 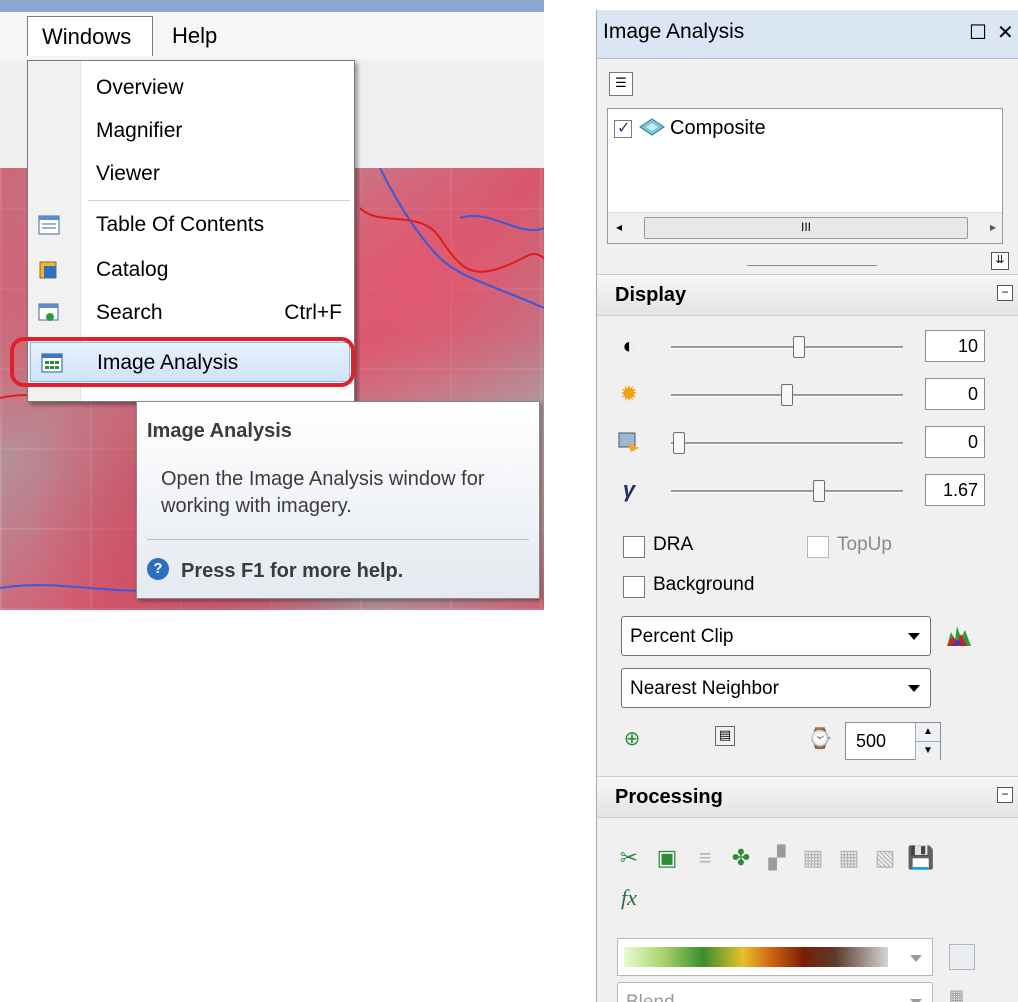 I want to click on scroll-left-icon: ◂, so click(x=619, y=227).